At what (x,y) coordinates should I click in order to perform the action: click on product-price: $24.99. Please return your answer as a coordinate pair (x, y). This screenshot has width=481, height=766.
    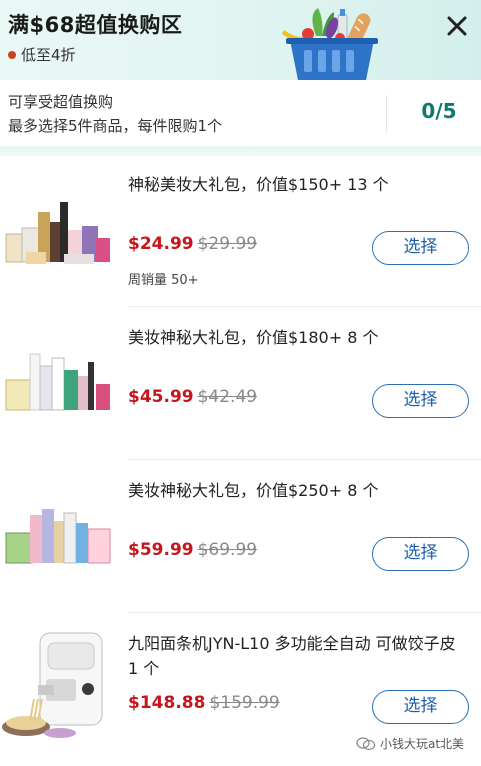
    Looking at the image, I should click on (161, 244).